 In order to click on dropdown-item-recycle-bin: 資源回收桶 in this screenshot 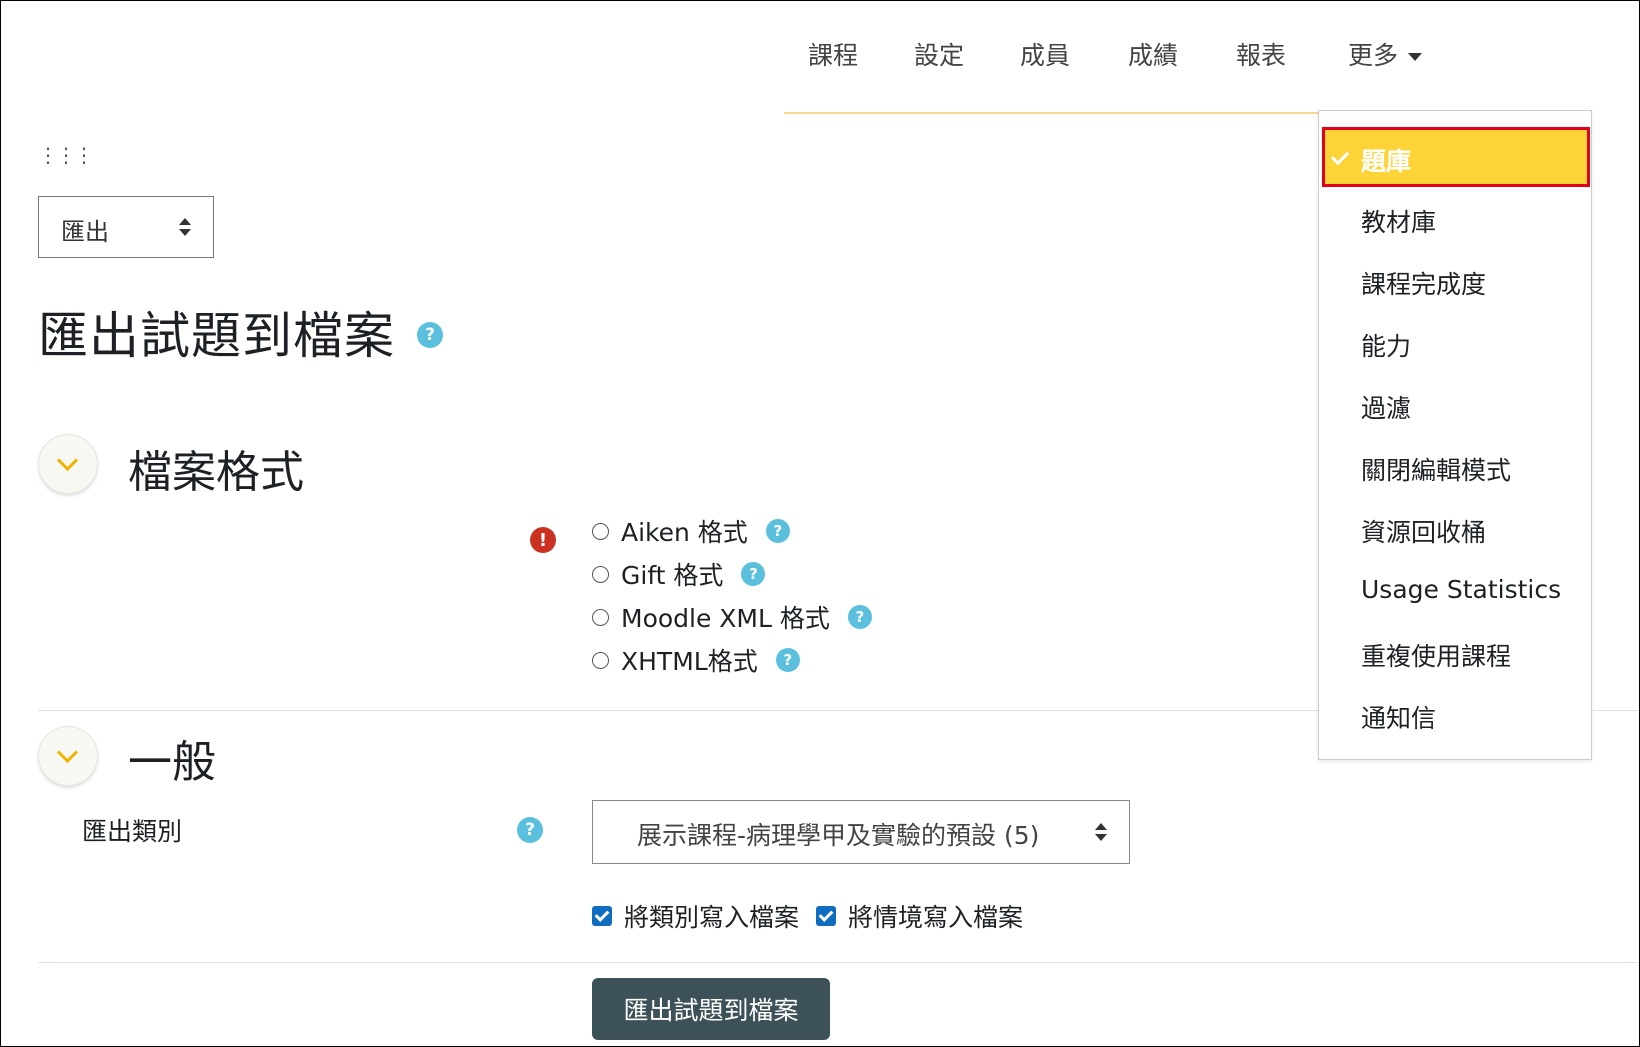, I will do `click(1423, 531)`.